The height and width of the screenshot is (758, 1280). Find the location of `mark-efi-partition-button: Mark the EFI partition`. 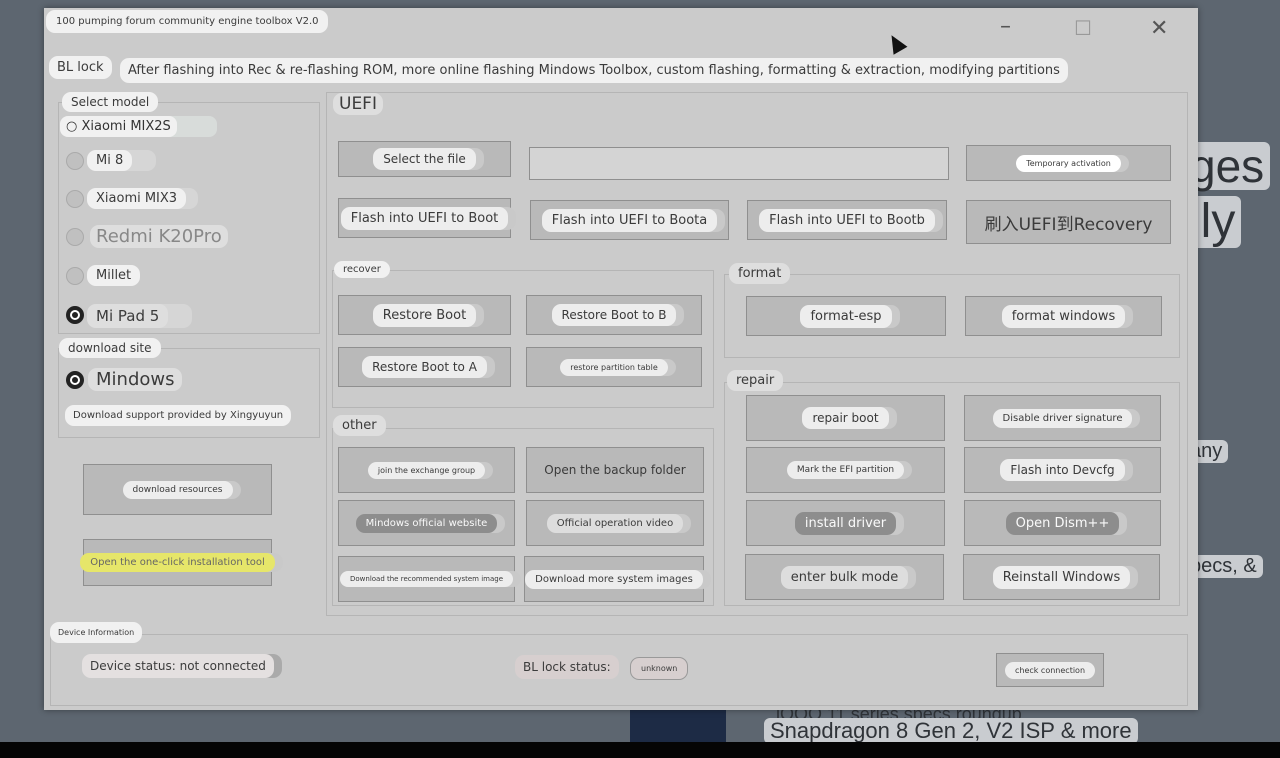

mark-efi-partition-button: Mark the EFI partition is located at coordinates (845, 470).